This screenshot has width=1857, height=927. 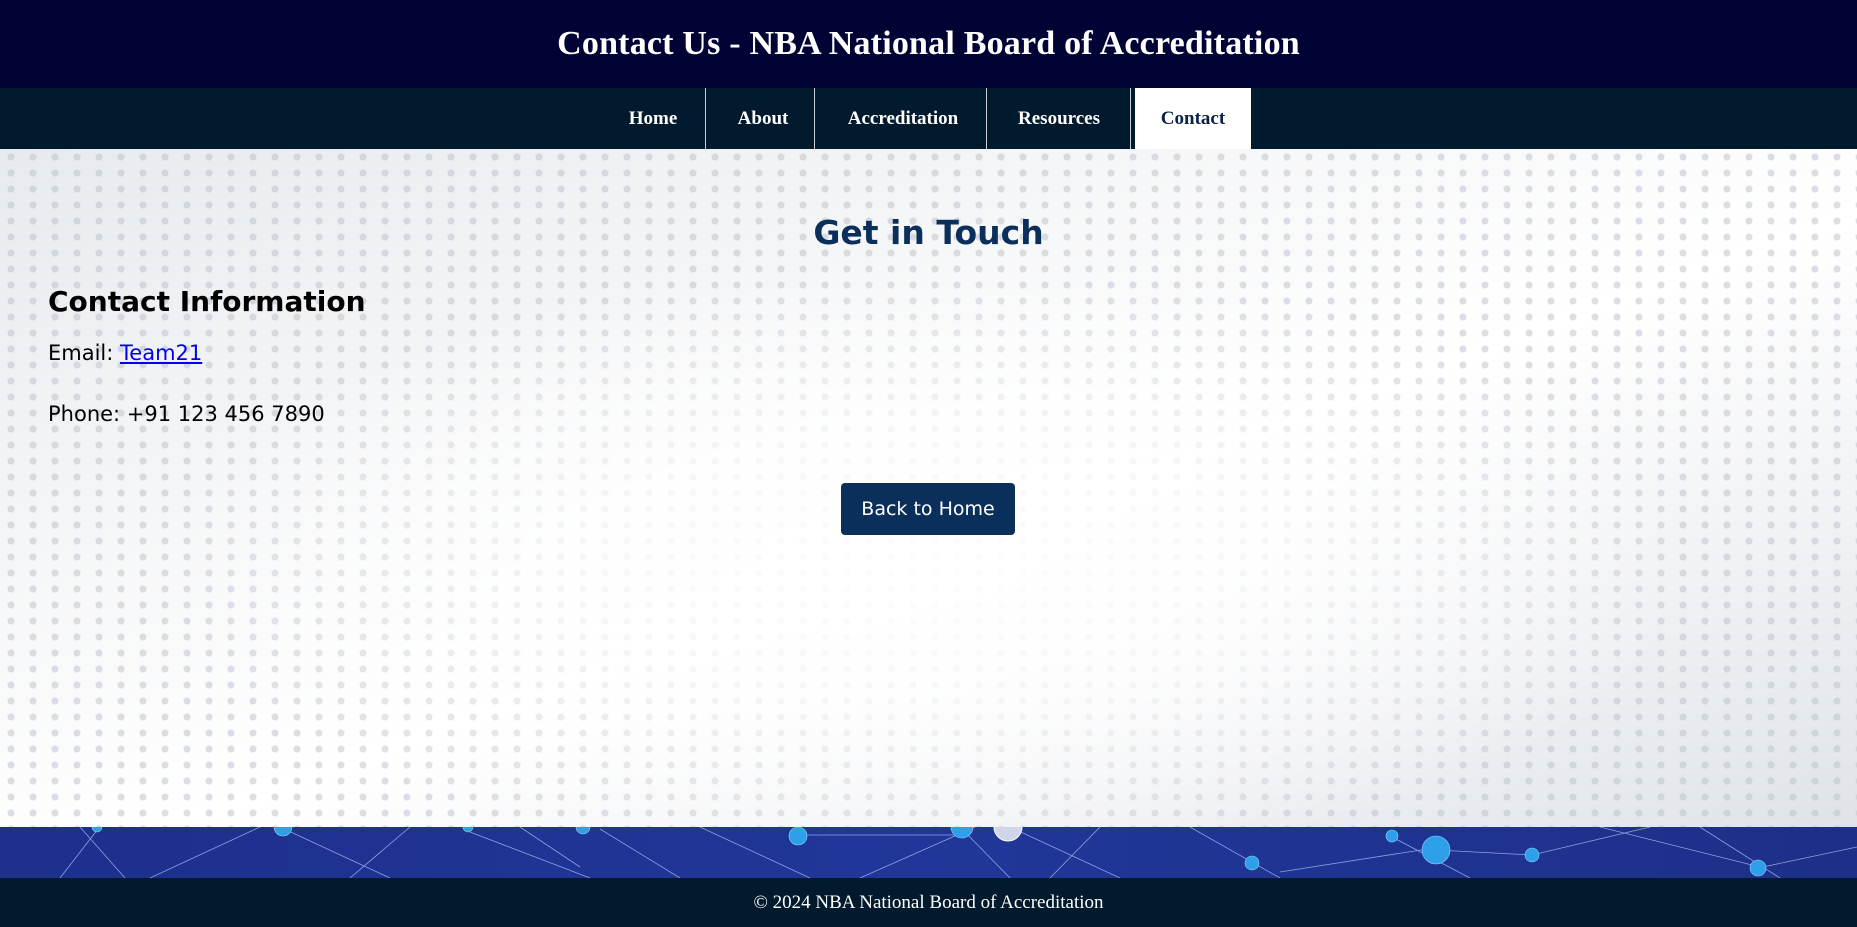 I want to click on section-title: Get in Touch, so click(x=928, y=232).